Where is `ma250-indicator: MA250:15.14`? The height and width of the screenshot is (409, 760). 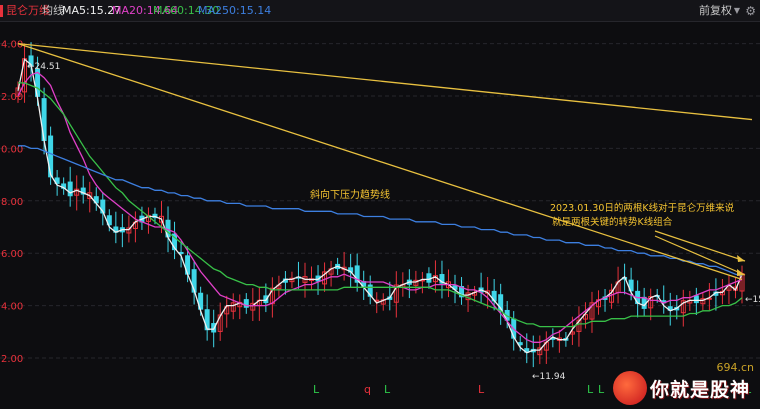 ma250-indicator: MA250:15.14 is located at coordinates (235, 10).